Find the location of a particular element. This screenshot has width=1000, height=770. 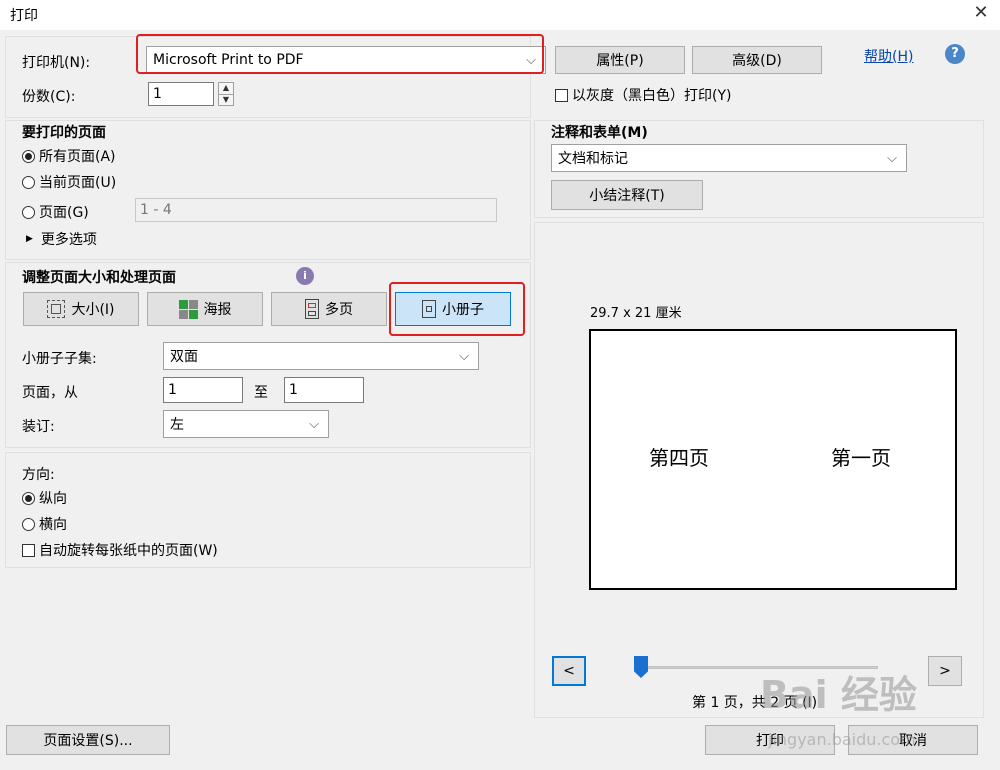

grayscale-label: 以灰度（黑白色）打印(Y) is located at coordinates (652, 96).